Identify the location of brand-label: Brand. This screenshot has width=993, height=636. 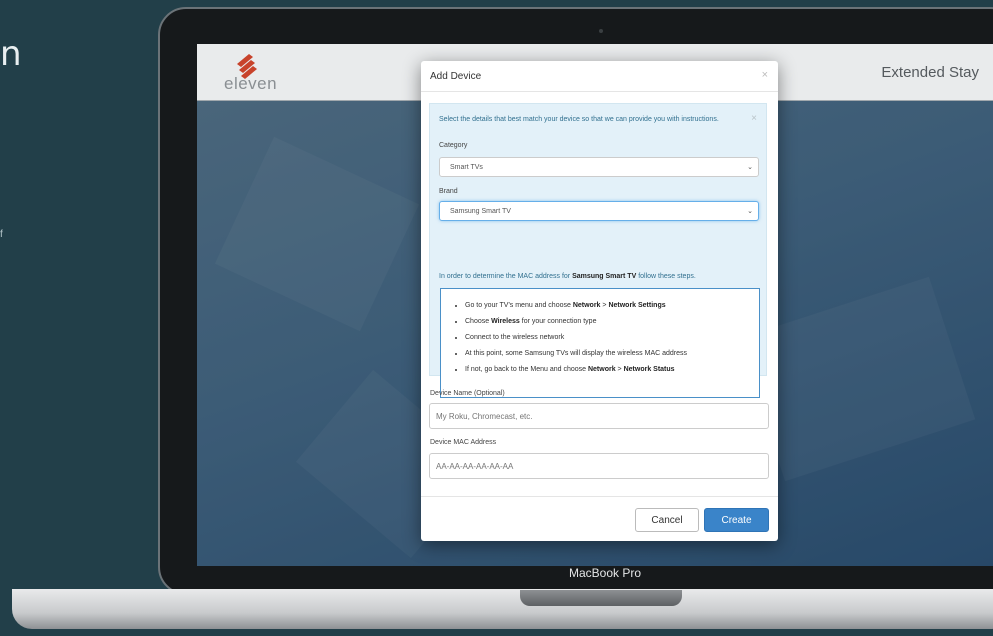
(448, 191).